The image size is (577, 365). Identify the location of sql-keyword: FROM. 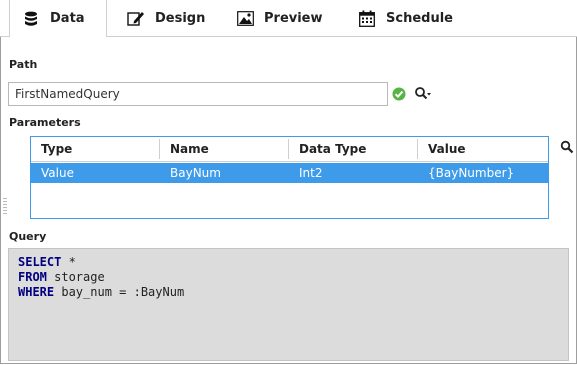
(32, 277).